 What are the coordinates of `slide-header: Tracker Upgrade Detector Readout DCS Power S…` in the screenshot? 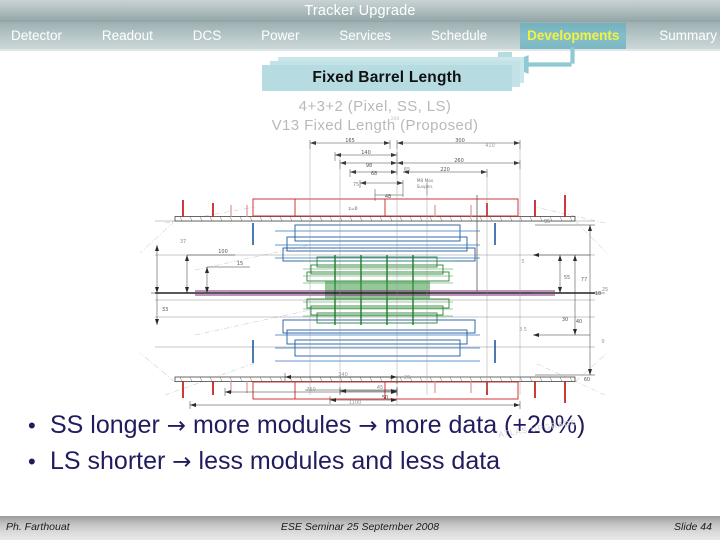 It's located at (360, 25).